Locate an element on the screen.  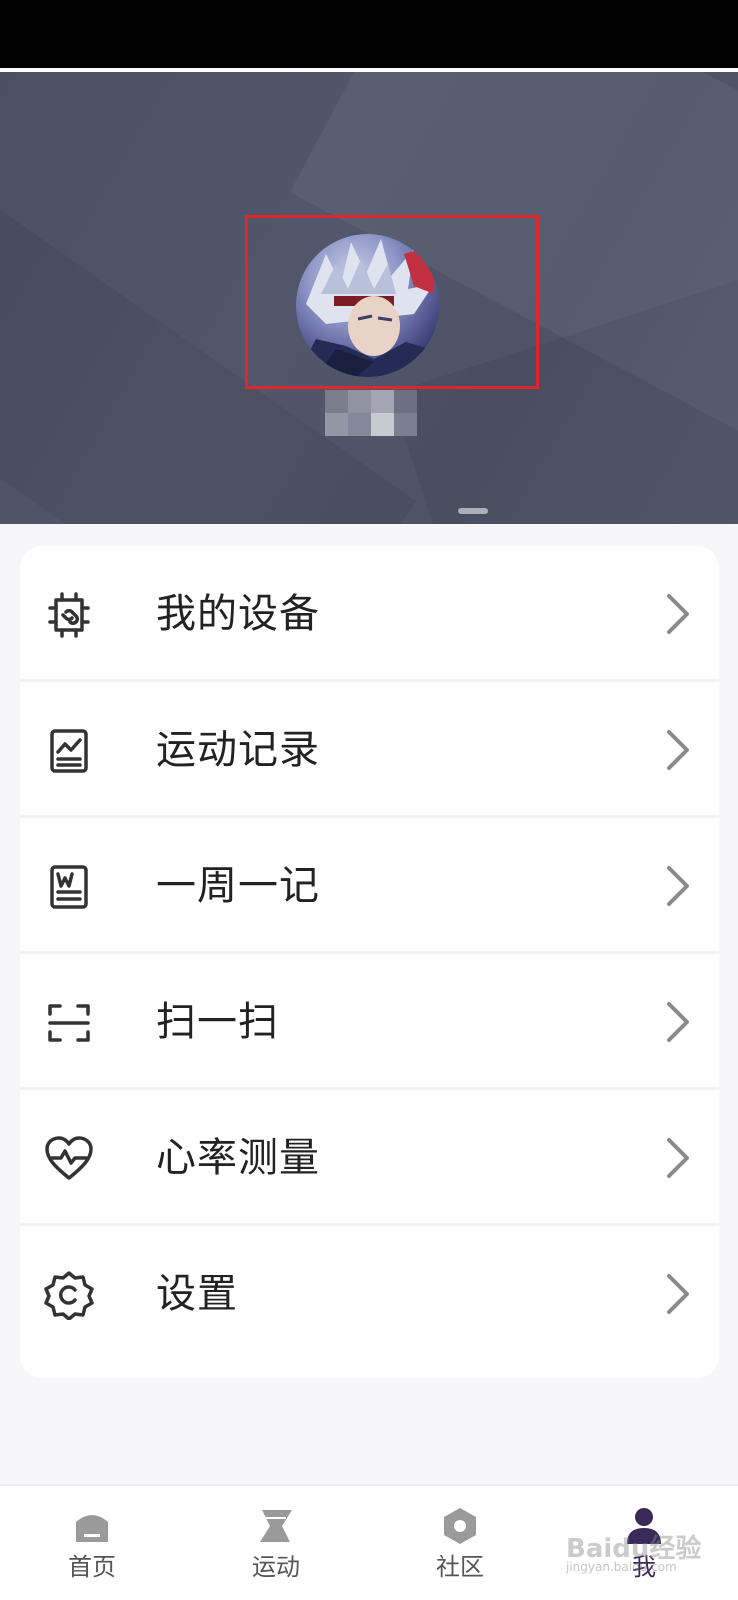
username-blurred is located at coordinates (371, 413).